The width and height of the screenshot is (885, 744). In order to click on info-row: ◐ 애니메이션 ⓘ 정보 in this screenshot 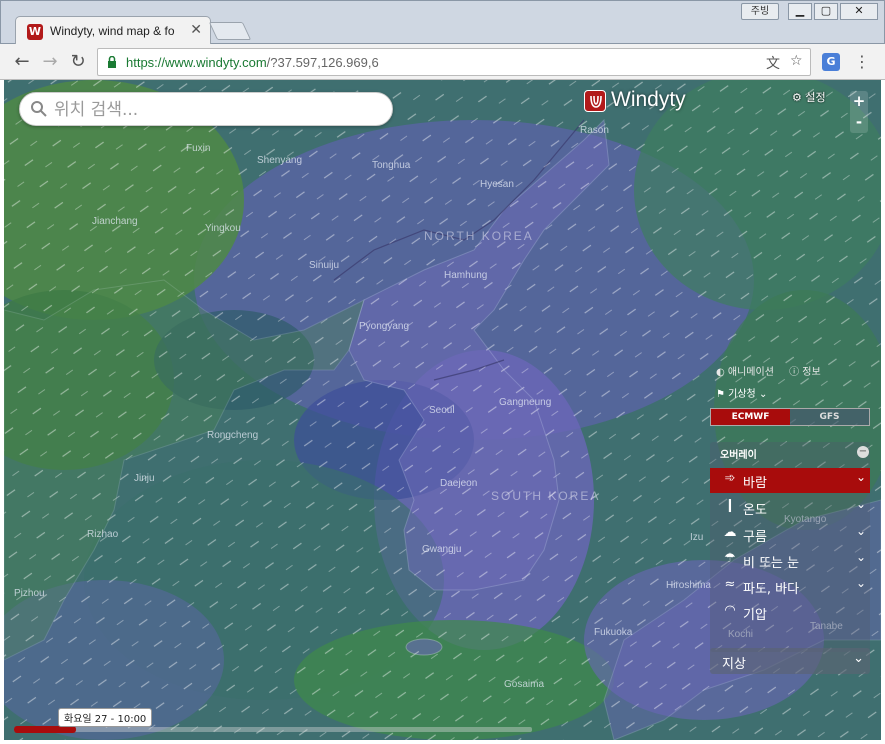, I will do `click(774, 370)`.